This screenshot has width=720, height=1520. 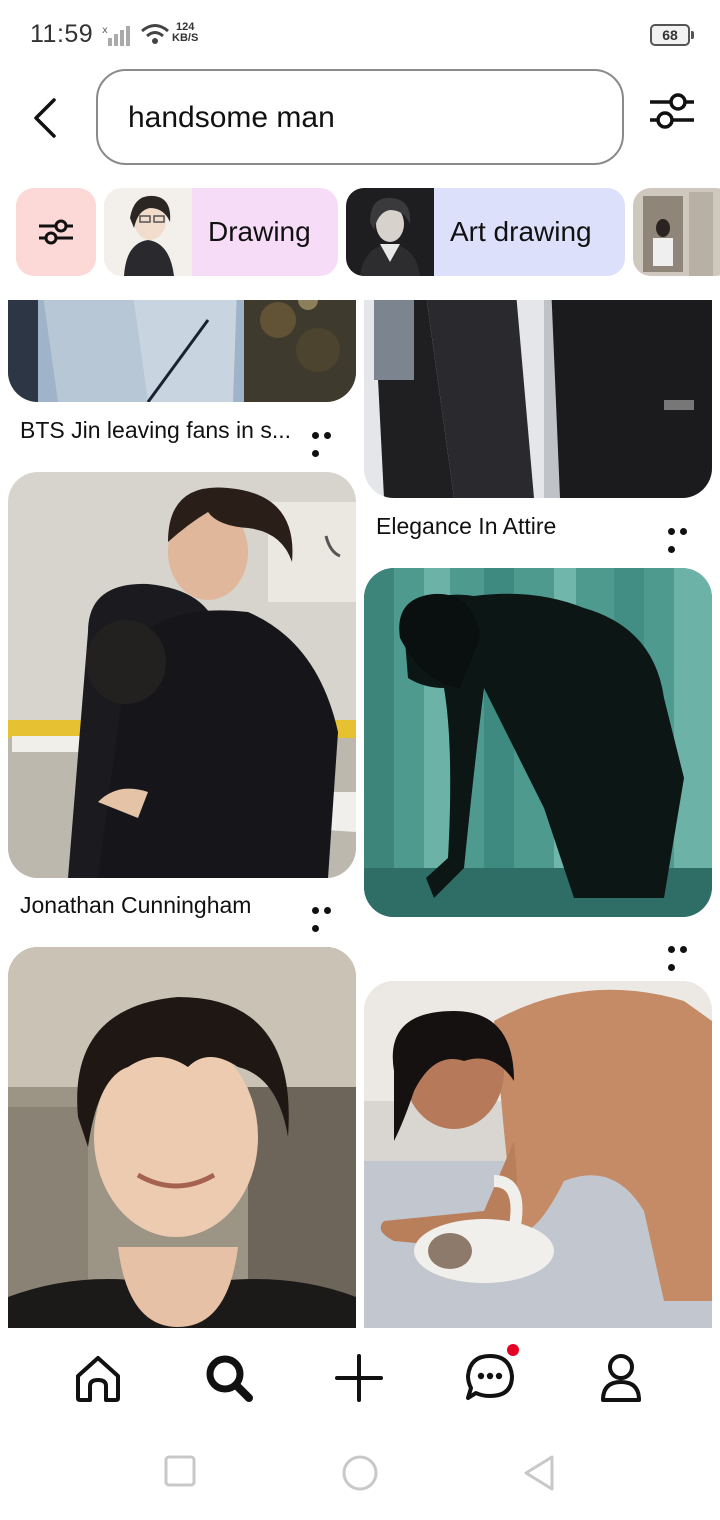 I want to click on pin-image-jonathan-cunningham, so click(x=182, y=675).